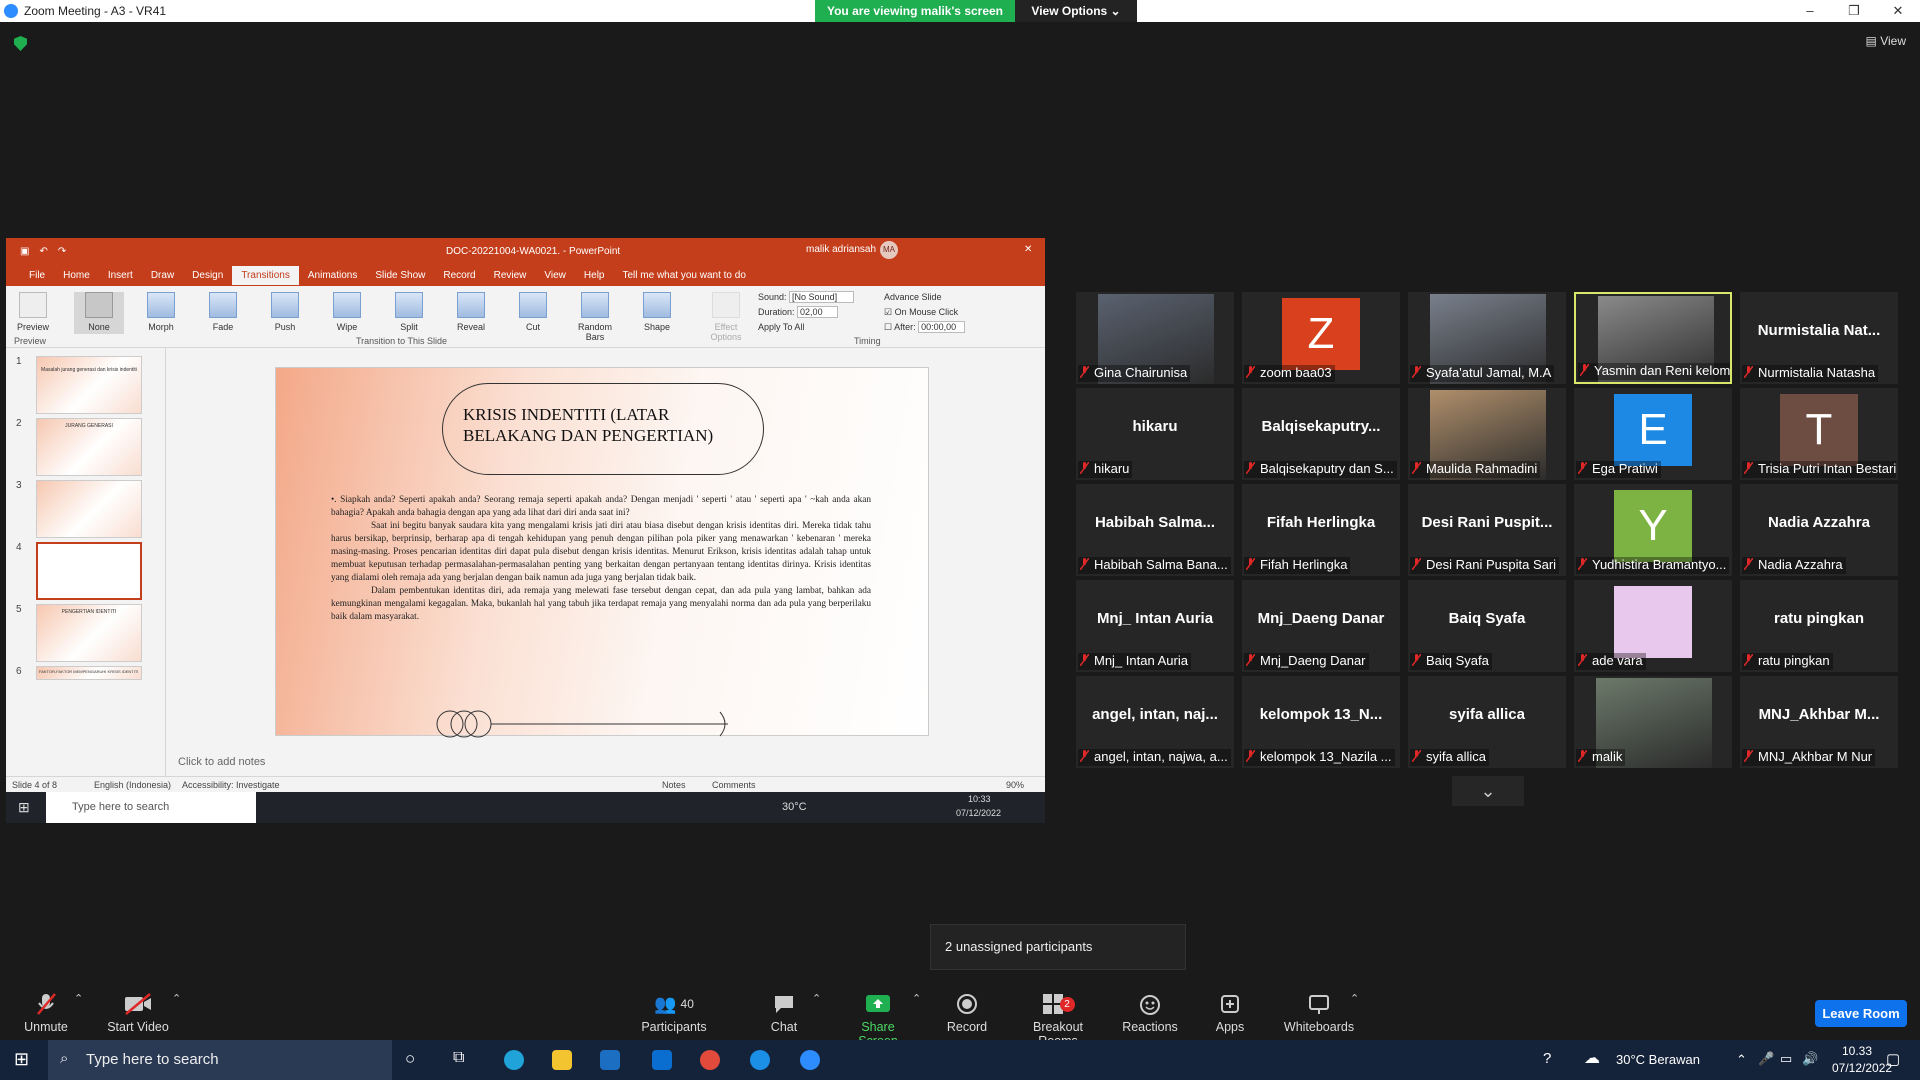 The width and height of the screenshot is (1920, 1080). I want to click on tell-me-search: Tell me what you want to do, so click(683, 275).